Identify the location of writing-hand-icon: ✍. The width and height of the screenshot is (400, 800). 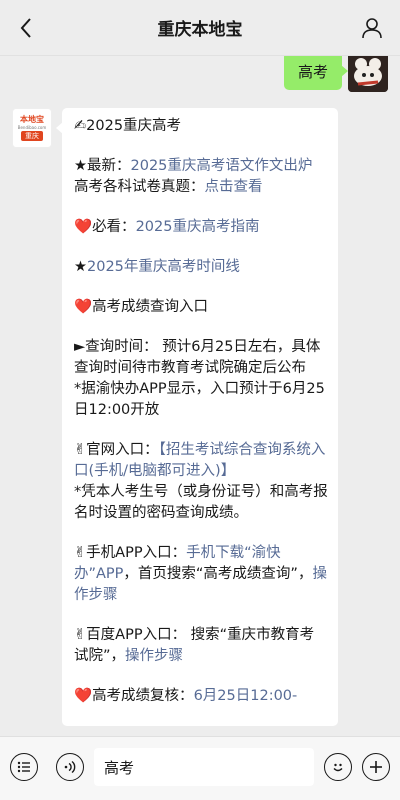
(80, 126).